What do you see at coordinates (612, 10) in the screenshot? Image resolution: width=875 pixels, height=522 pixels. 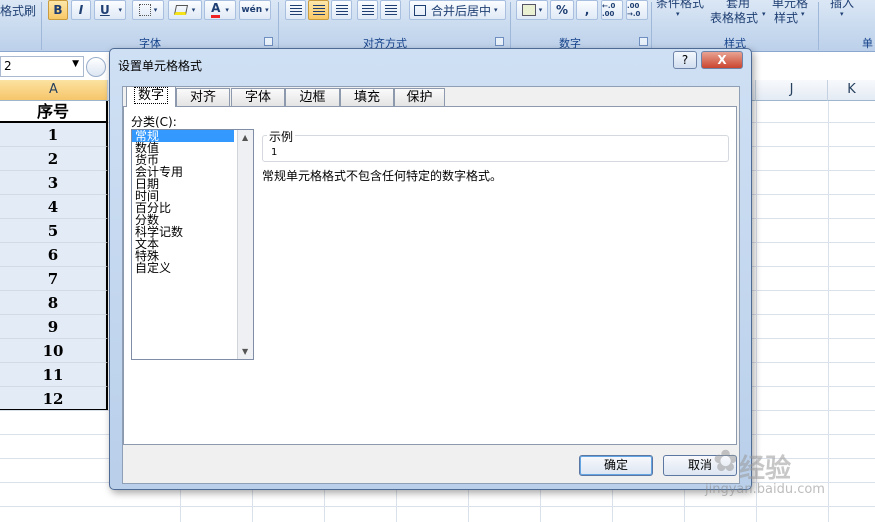 I see `increase-decimal-button: ←.0 .00` at bounding box center [612, 10].